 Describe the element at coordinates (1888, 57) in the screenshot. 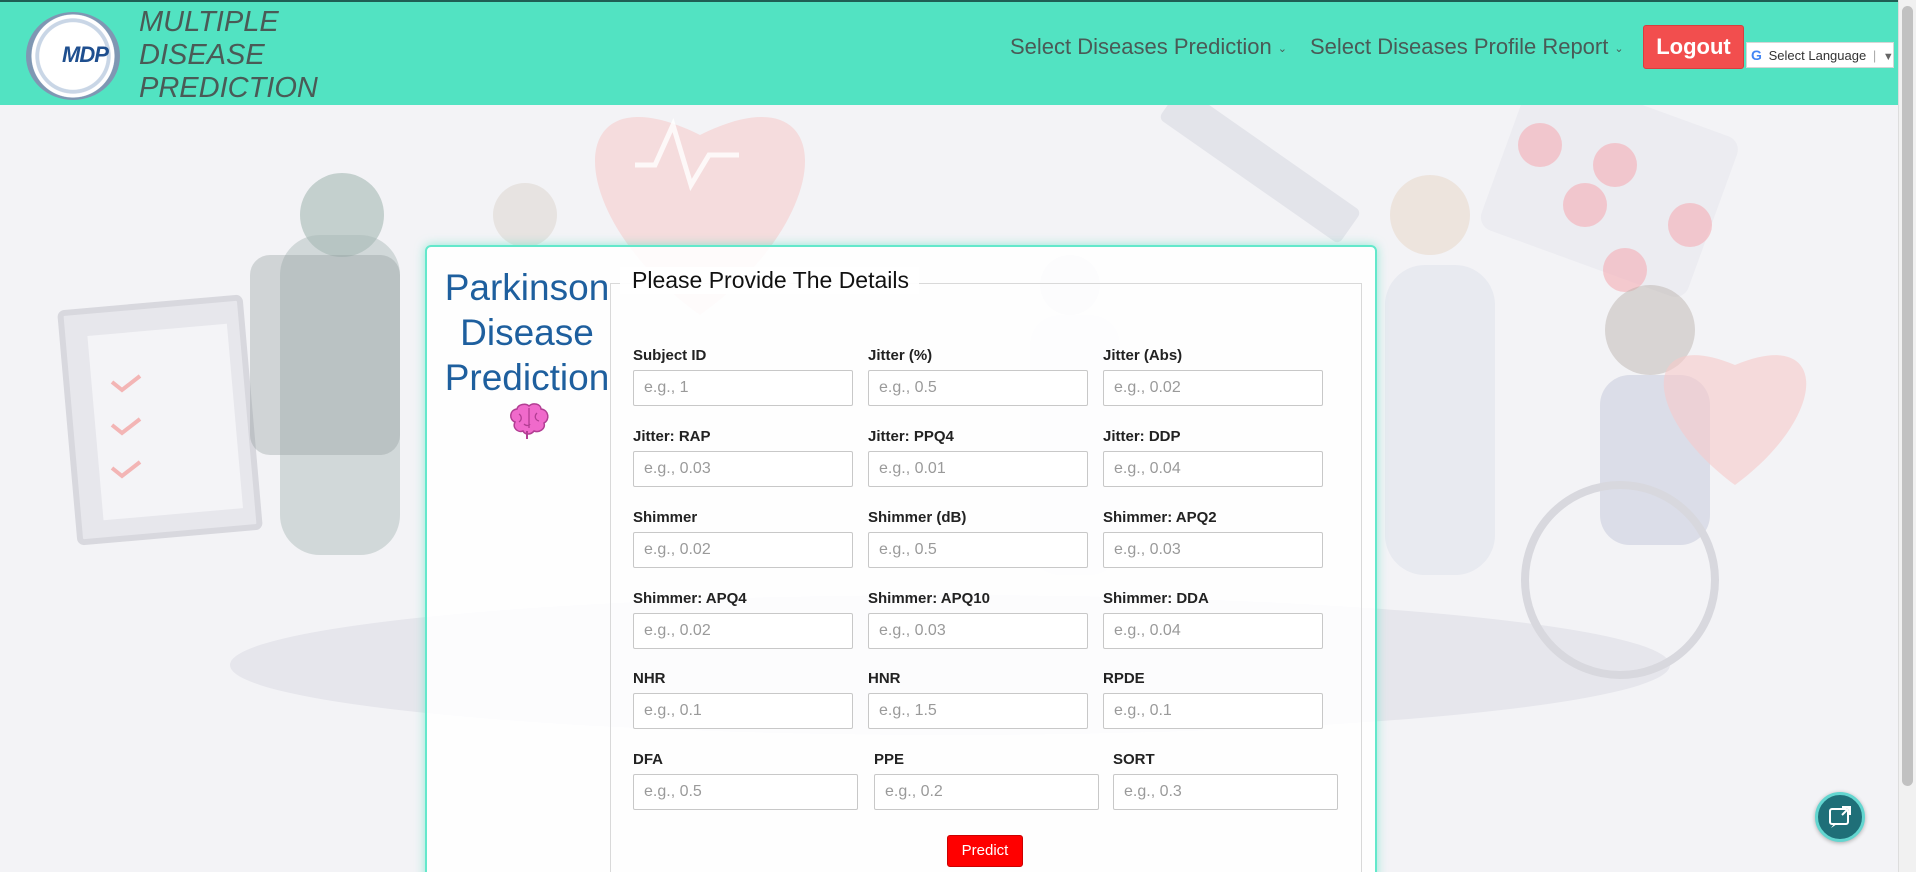

I see `caret-down-icon: ▼` at that location.